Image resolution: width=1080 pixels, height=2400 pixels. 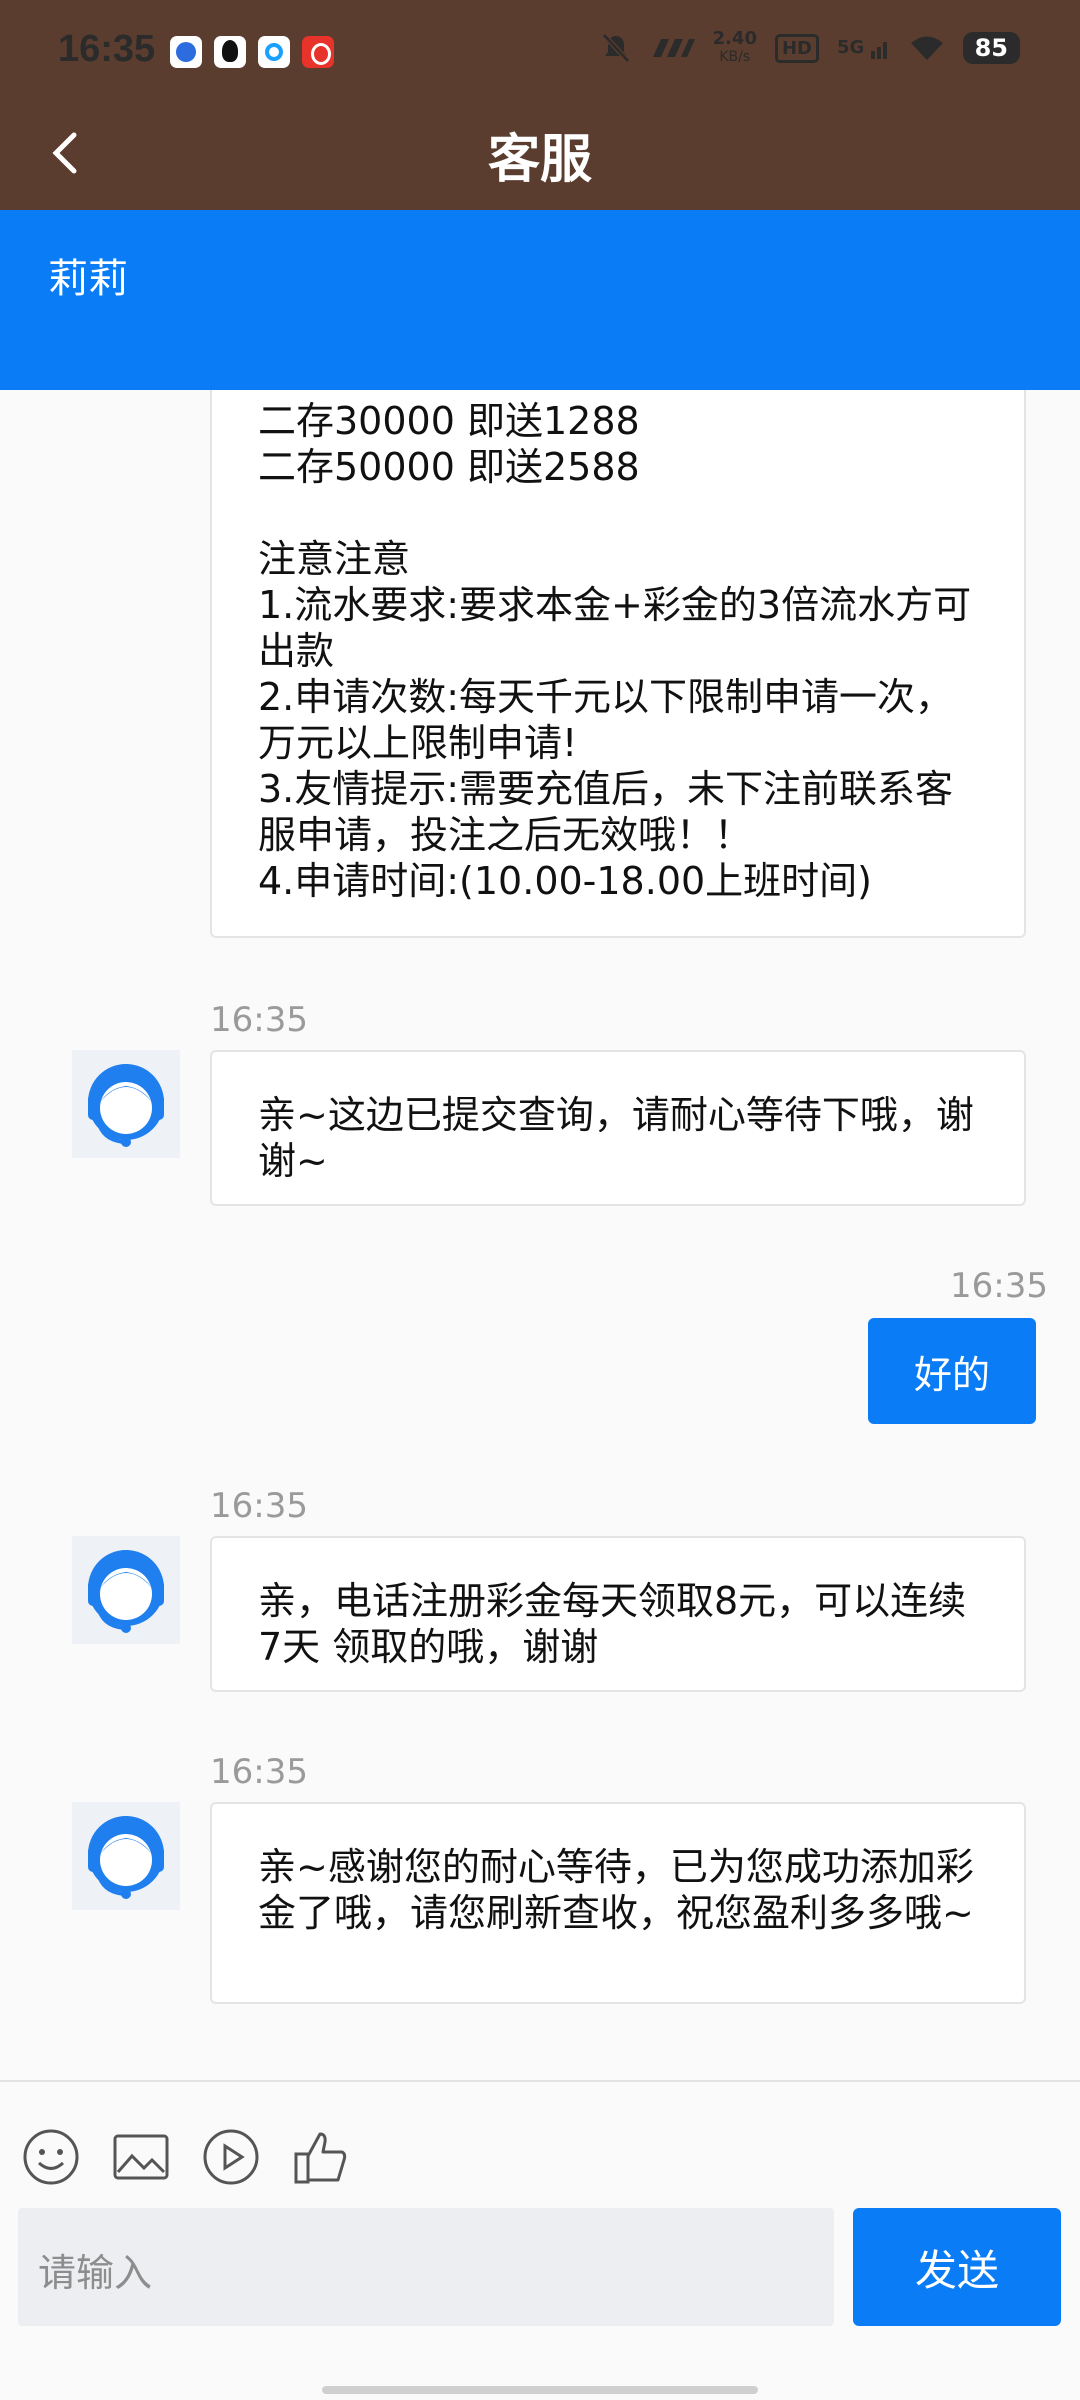 I want to click on video-play-icon, so click(x=231, y=2157).